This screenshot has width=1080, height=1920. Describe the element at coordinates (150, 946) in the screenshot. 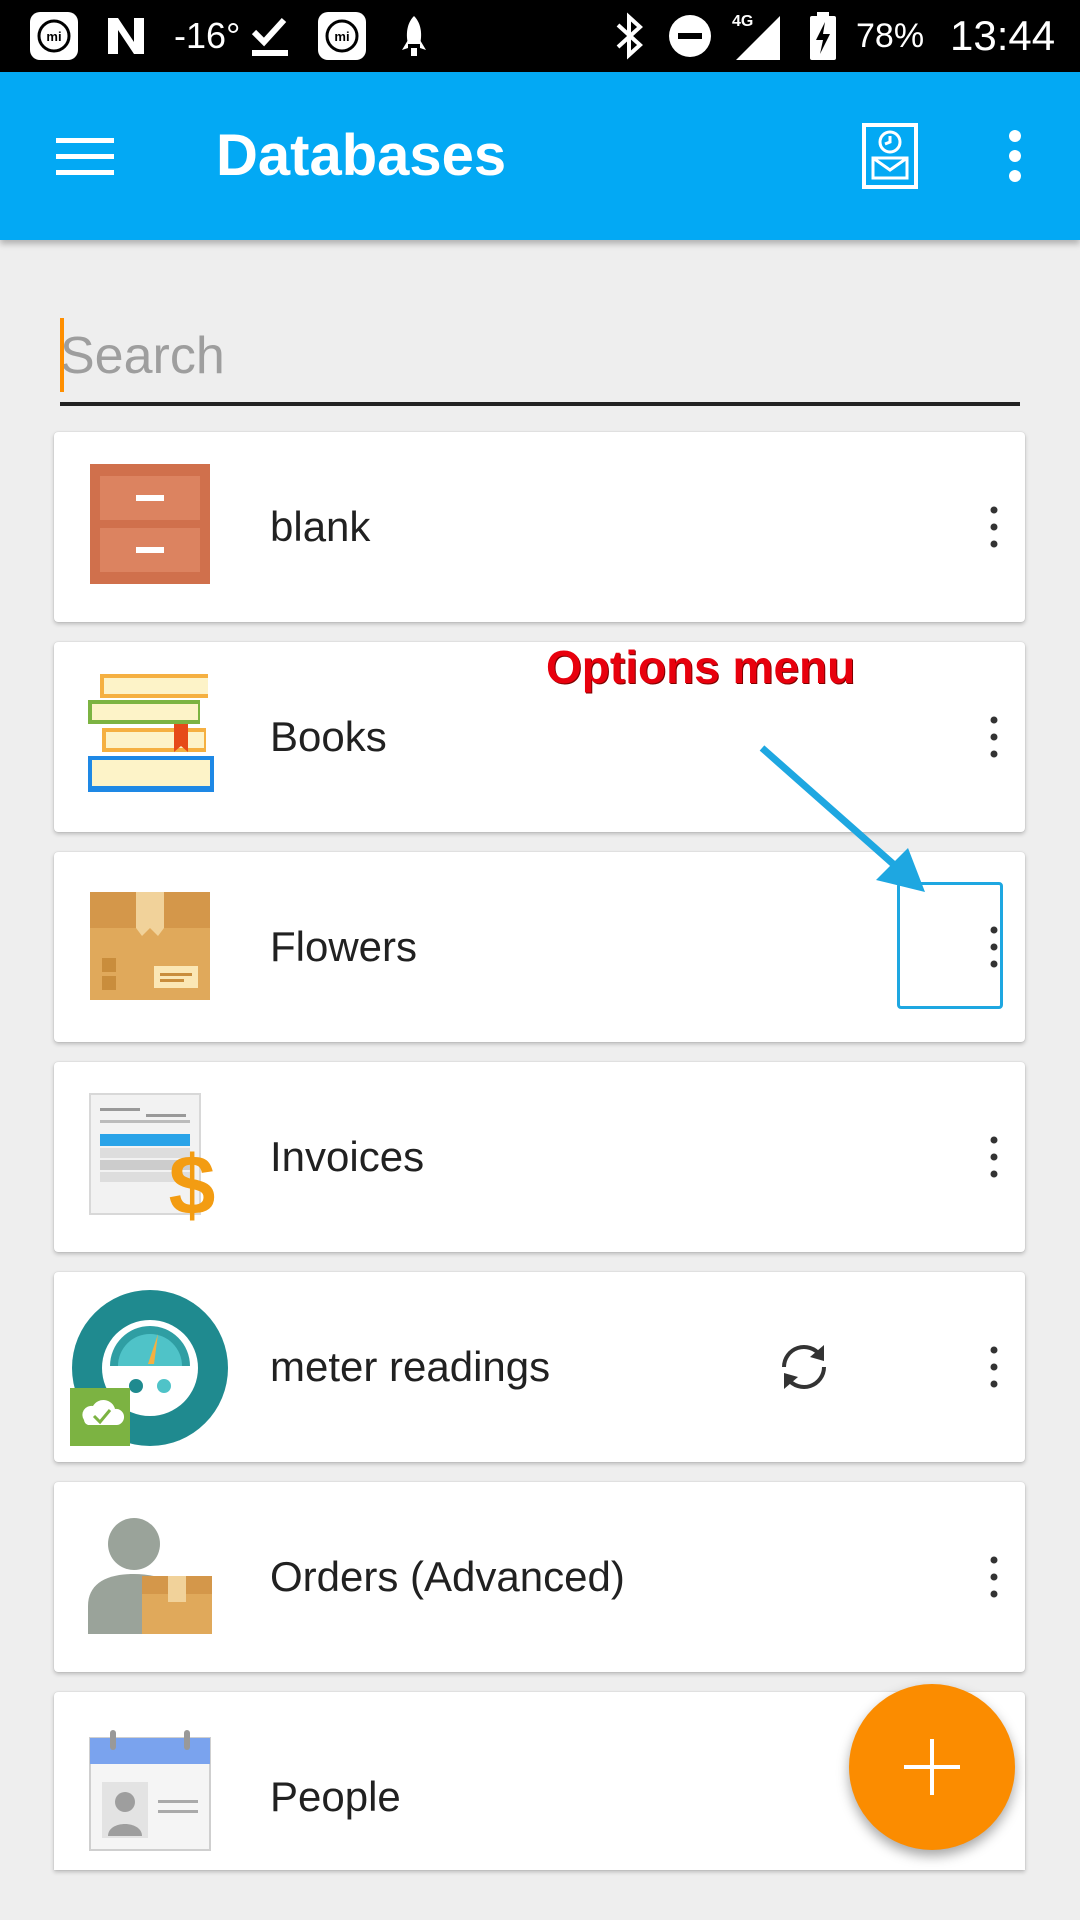

I see `box-icon` at that location.